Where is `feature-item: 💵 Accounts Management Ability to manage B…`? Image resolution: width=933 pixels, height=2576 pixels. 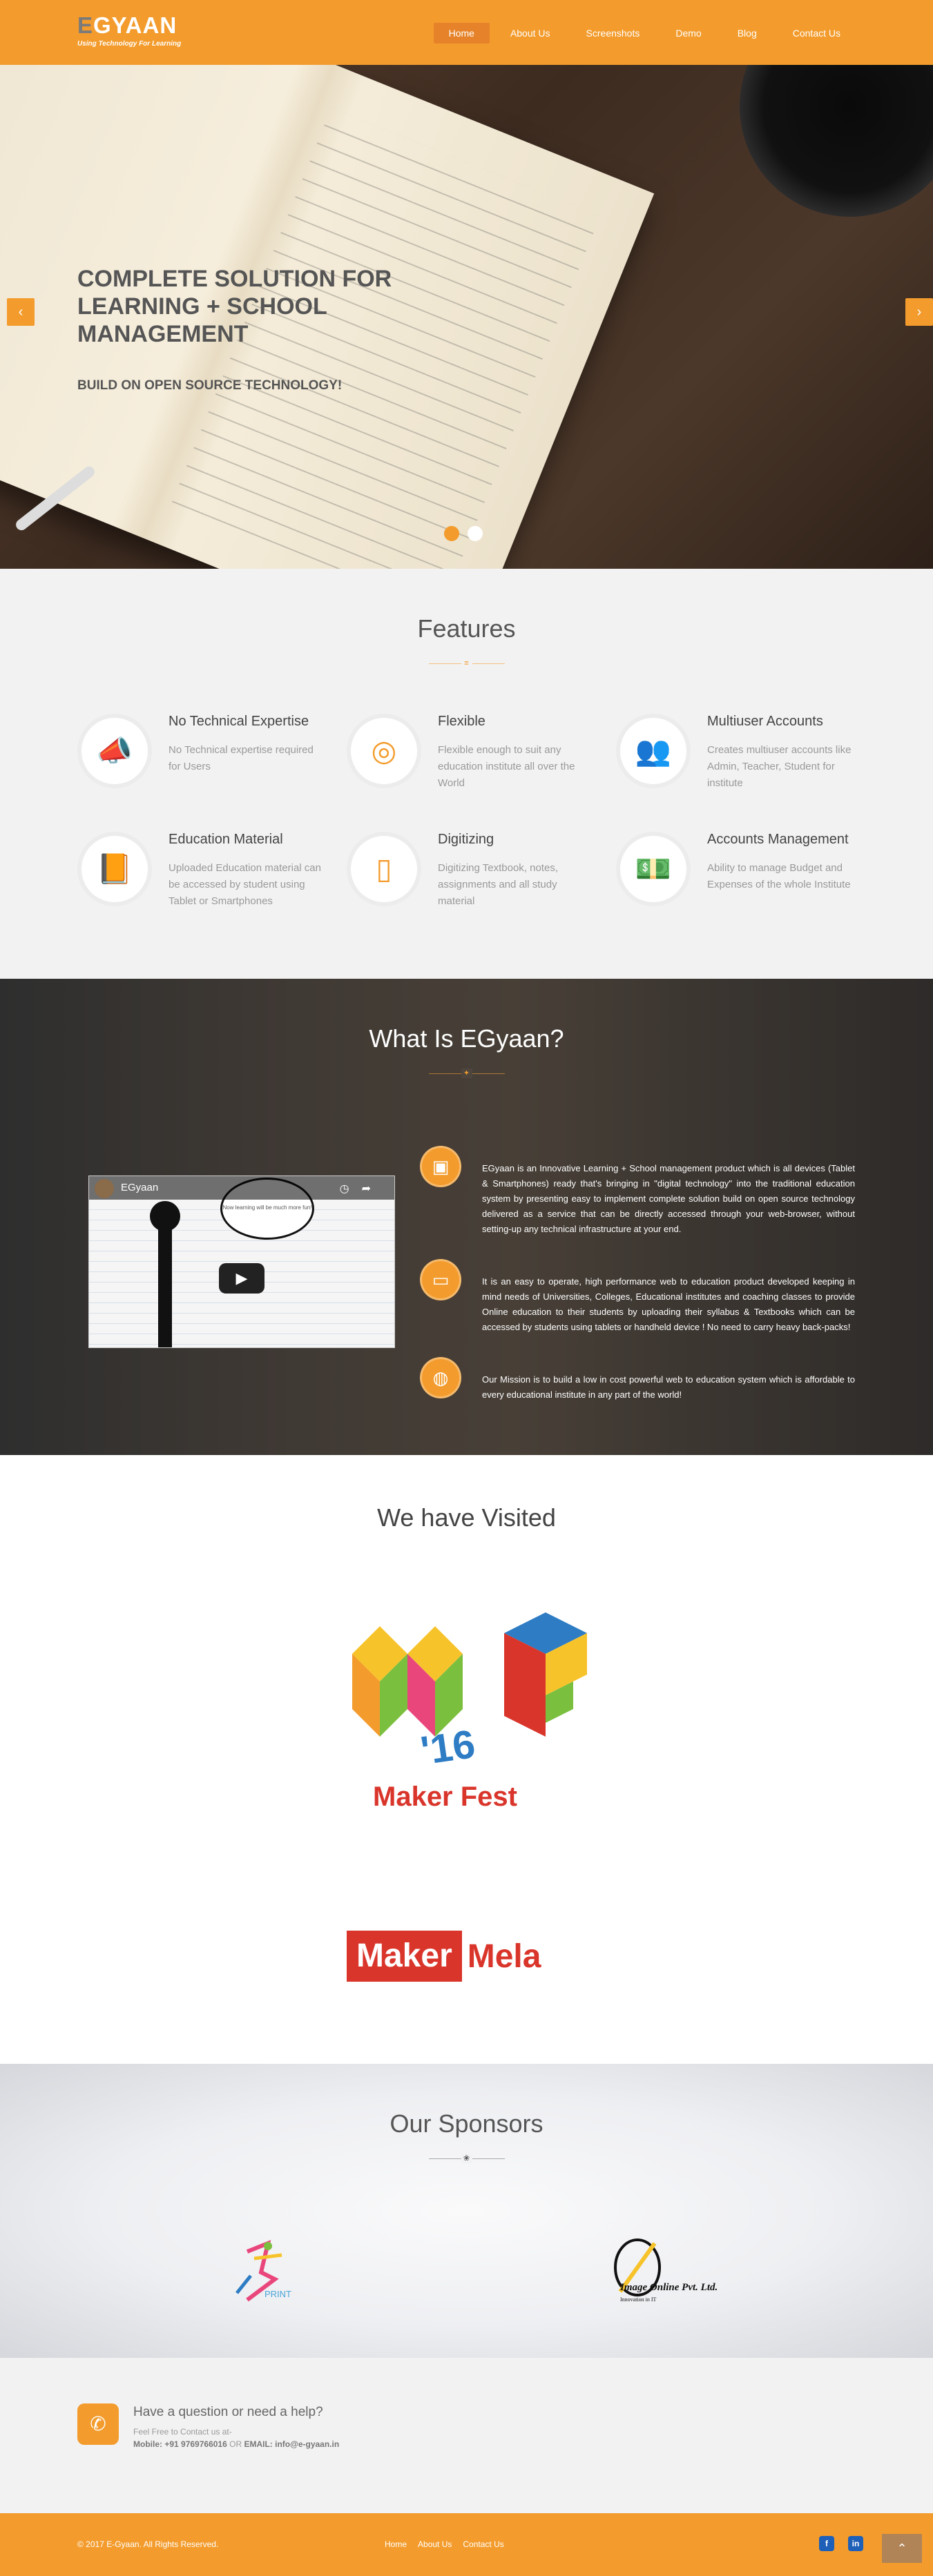 feature-item: 💵 Accounts Management Ability to manage B… is located at coordinates (740, 871).